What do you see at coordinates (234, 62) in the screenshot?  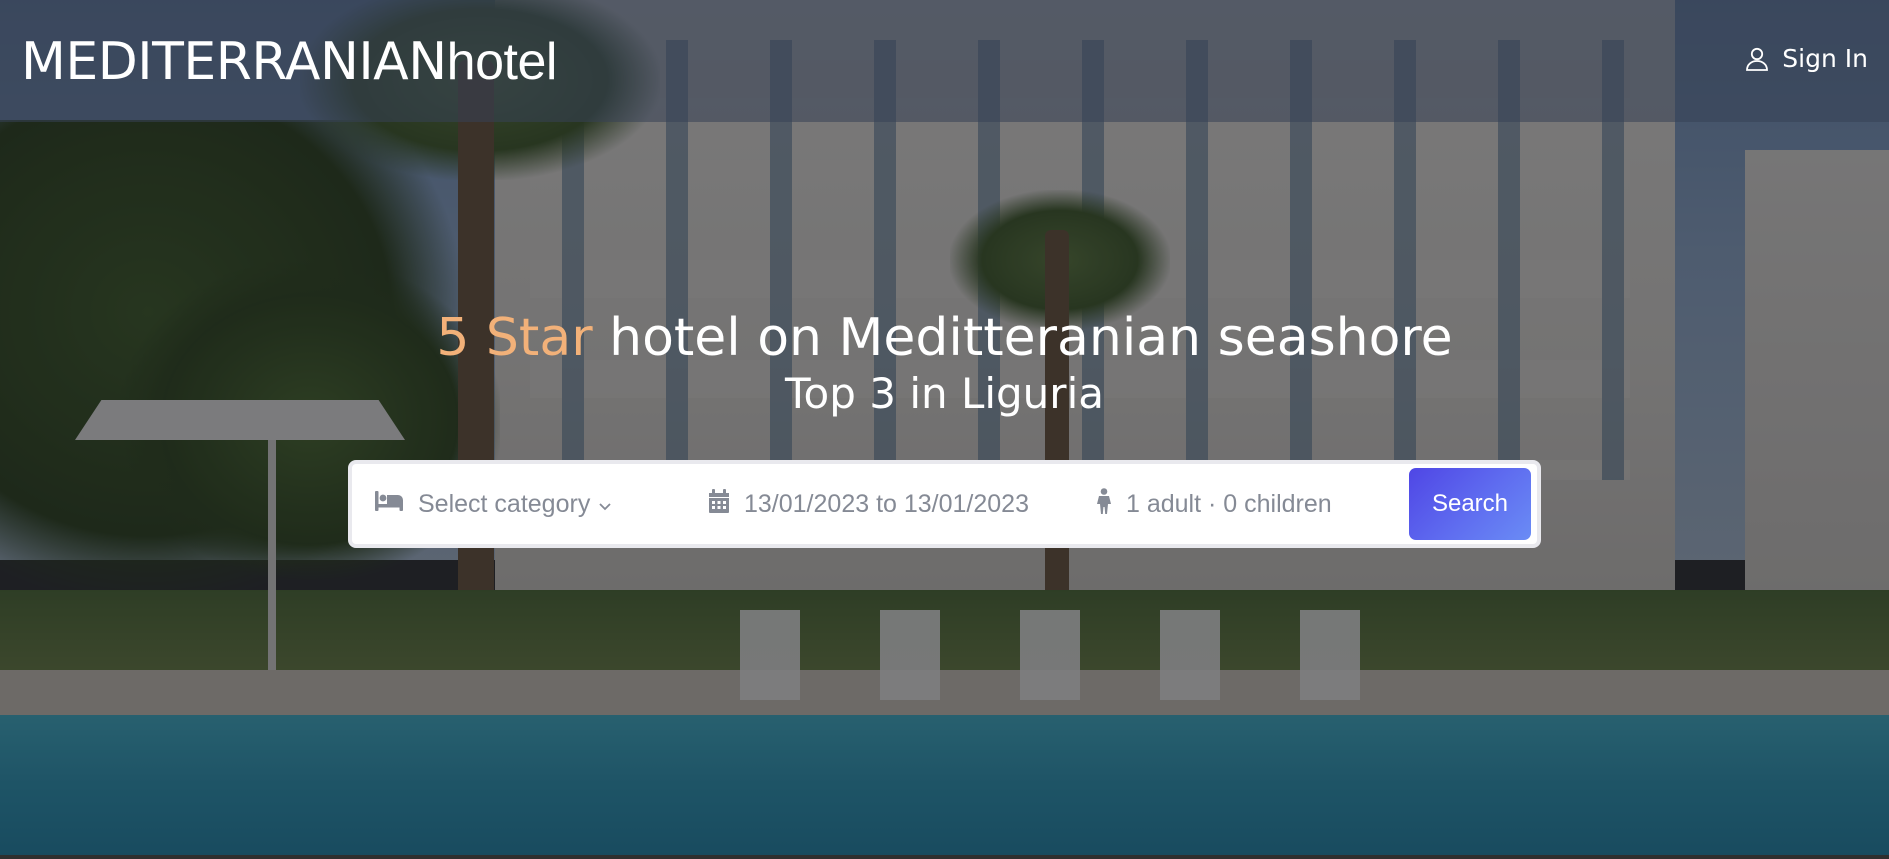 I see `brand-name-strong: MEDITERRANIAN` at bounding box center [234, 62].